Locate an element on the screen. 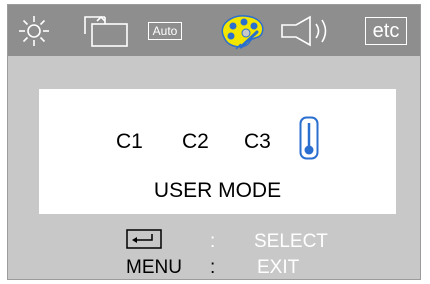  option-c3: C3 is located at coordinates (257, 142).